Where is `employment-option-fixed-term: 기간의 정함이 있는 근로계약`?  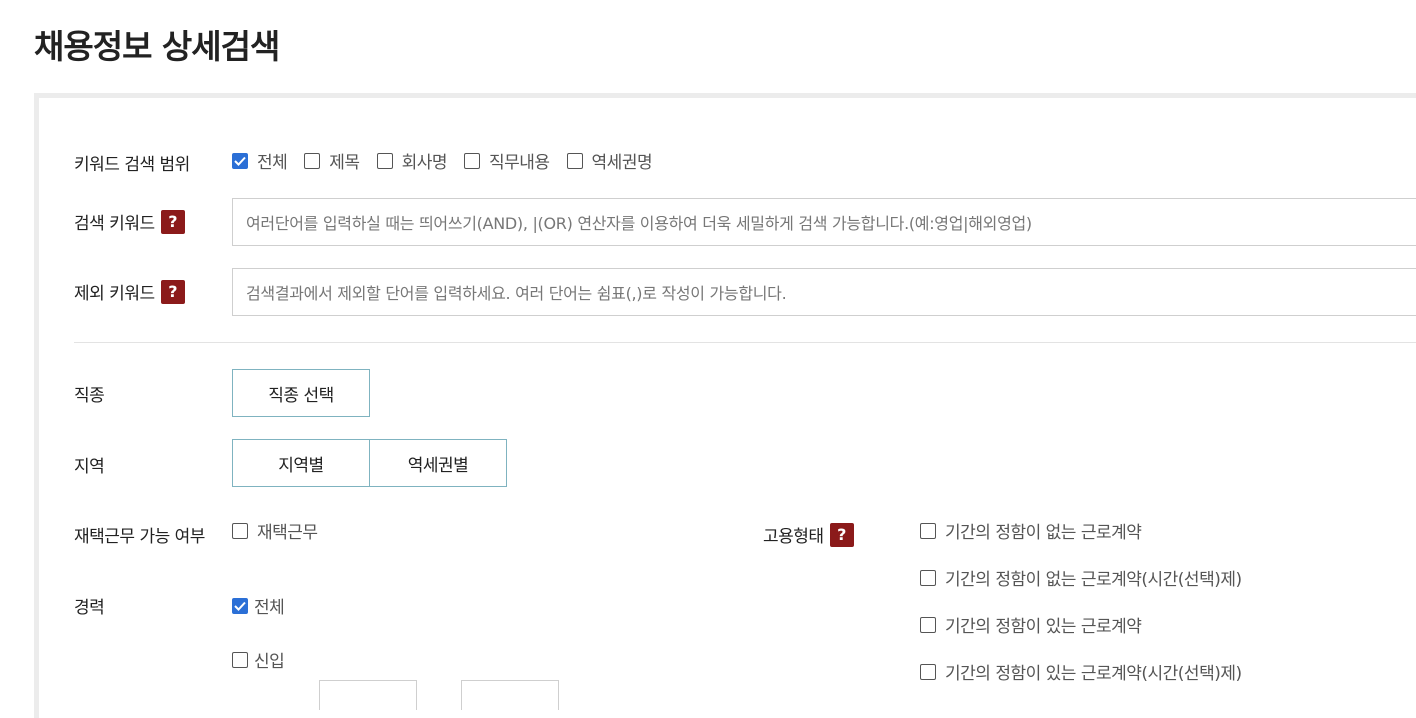
employment-option-fixed-term: 기간의 정함이 있는 근로계약 is located at coordinates (1031, 624).